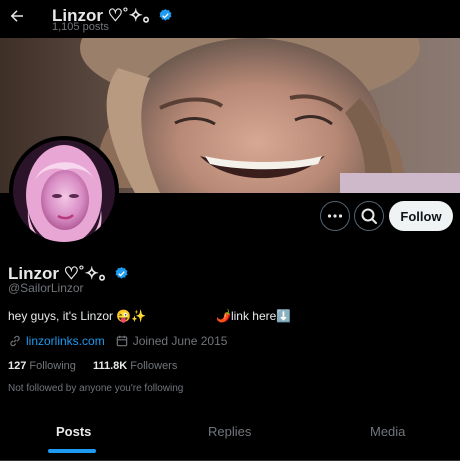 The image size is (460, 461). I want to click on profile-bio: hey guys, it's Linzor 😜✨ 🌶️link here⬇️, so click(158, 316).